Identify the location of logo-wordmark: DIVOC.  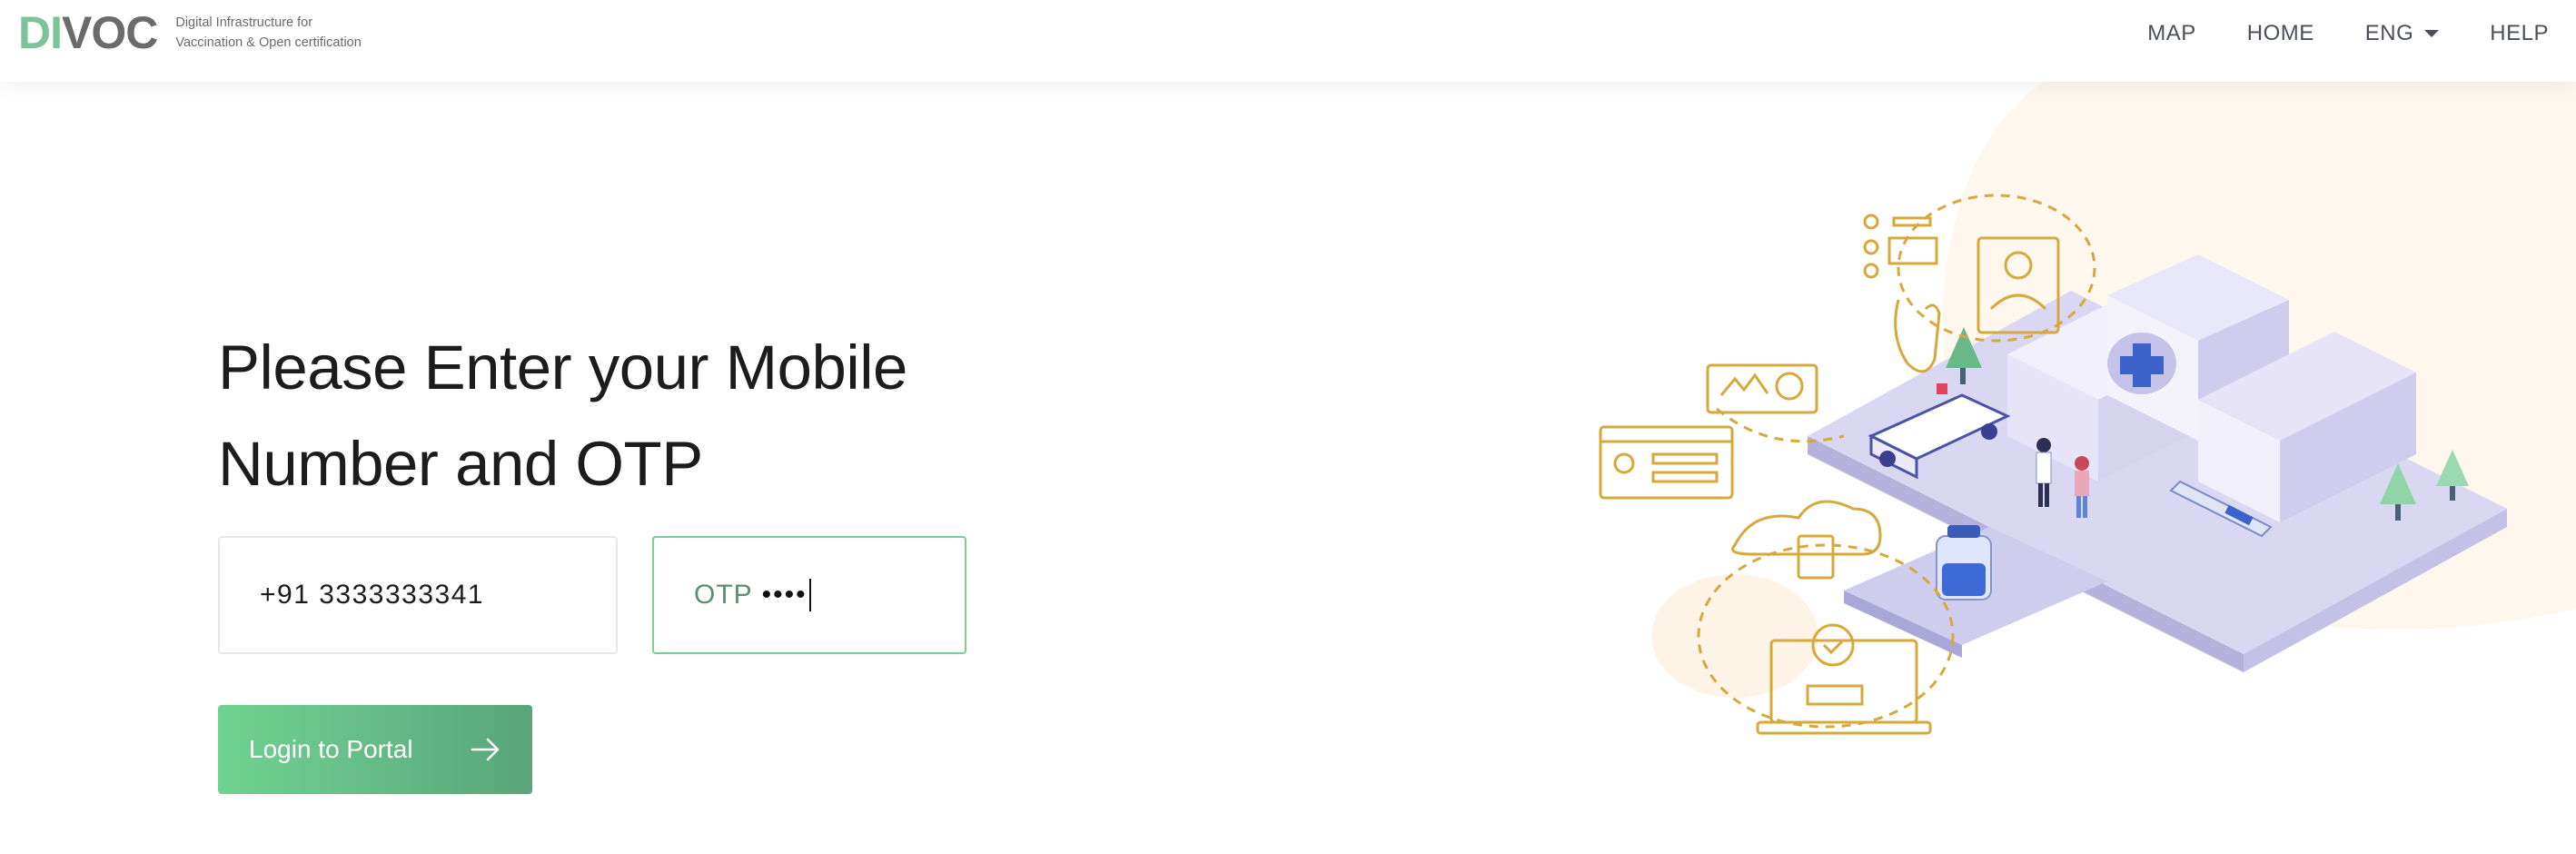
(88, 32).